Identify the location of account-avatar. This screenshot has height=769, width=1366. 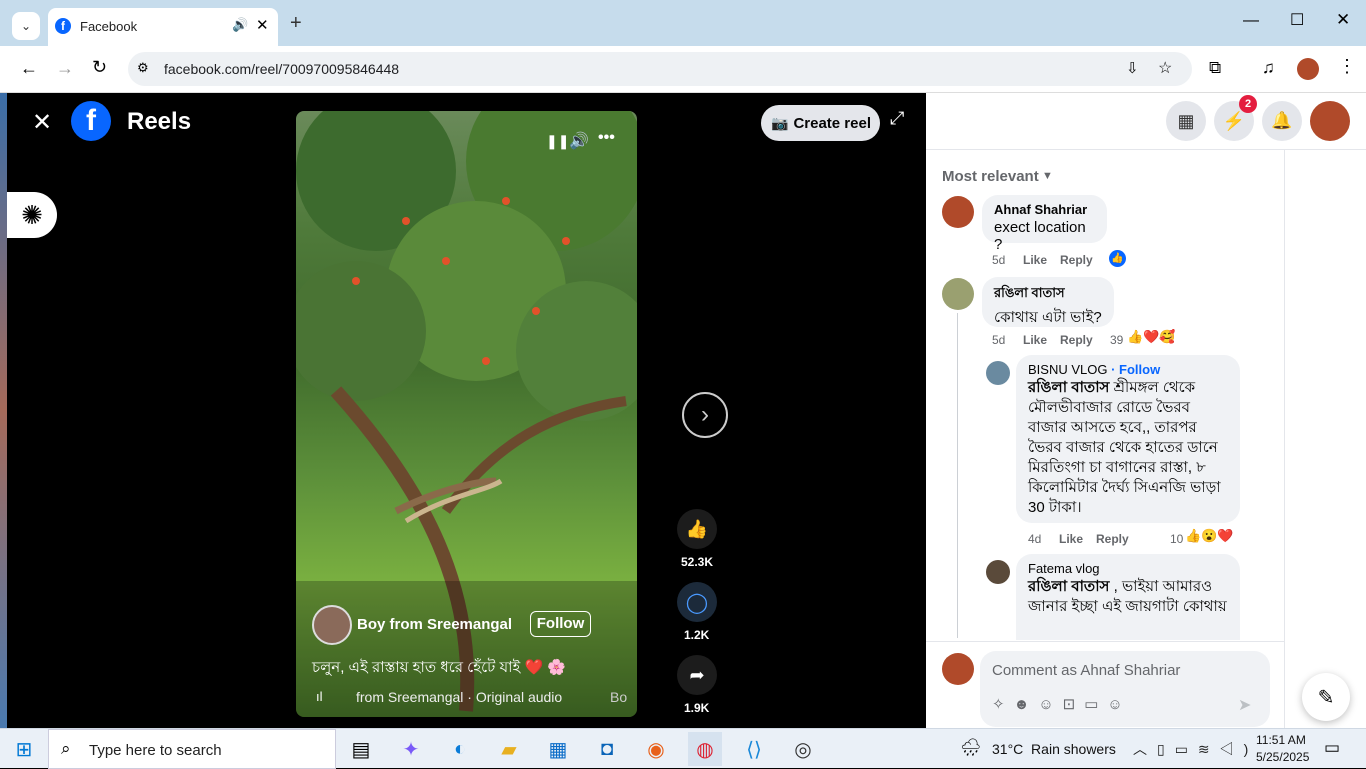
(1330, 121).